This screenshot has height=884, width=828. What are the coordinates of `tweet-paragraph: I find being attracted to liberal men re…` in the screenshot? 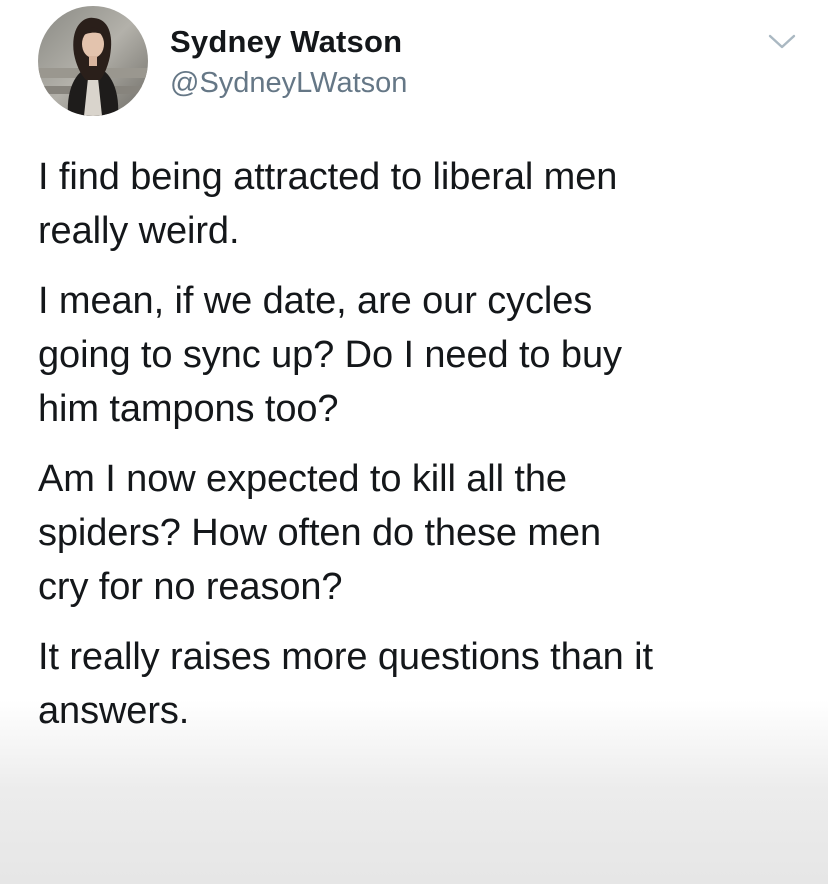 It's located at (418, 204).